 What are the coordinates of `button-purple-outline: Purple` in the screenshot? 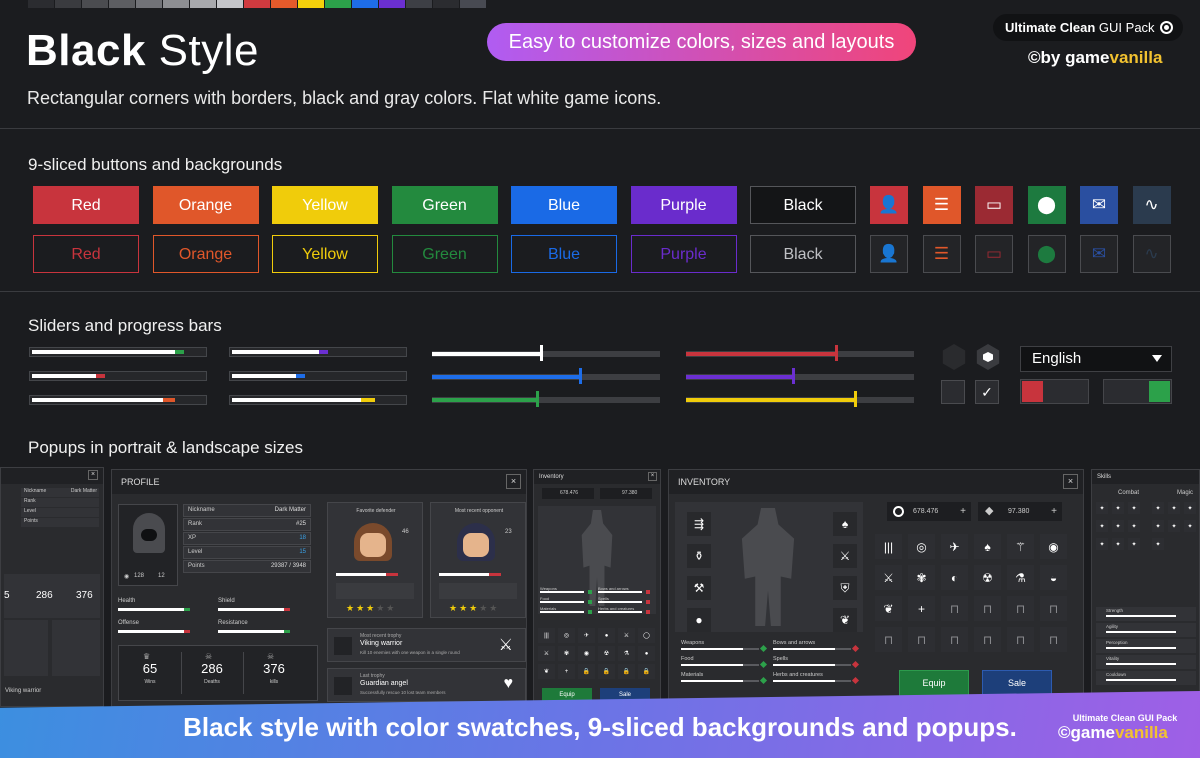 It's located at (683, 254).